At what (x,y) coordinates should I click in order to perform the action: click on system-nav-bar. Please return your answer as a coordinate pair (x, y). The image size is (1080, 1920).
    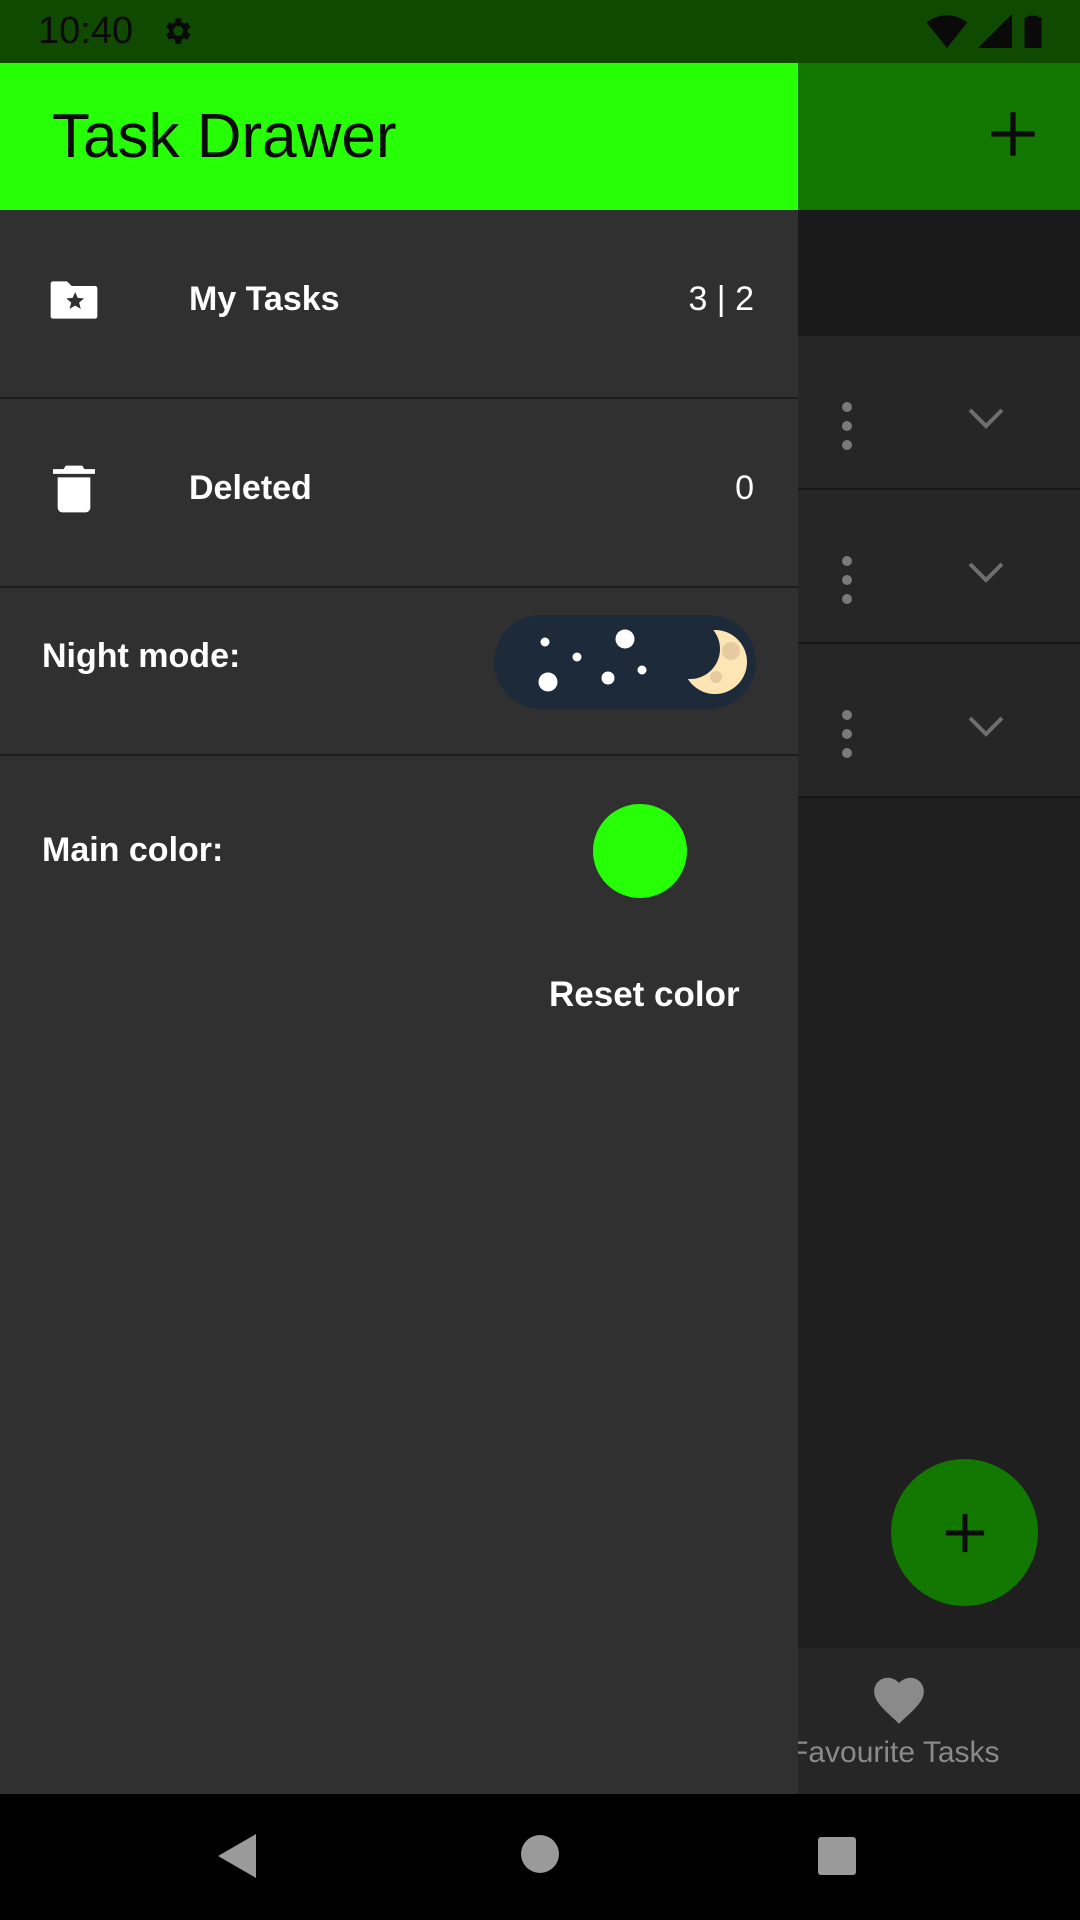
    Looking at the image, I should click on (540, 1857).